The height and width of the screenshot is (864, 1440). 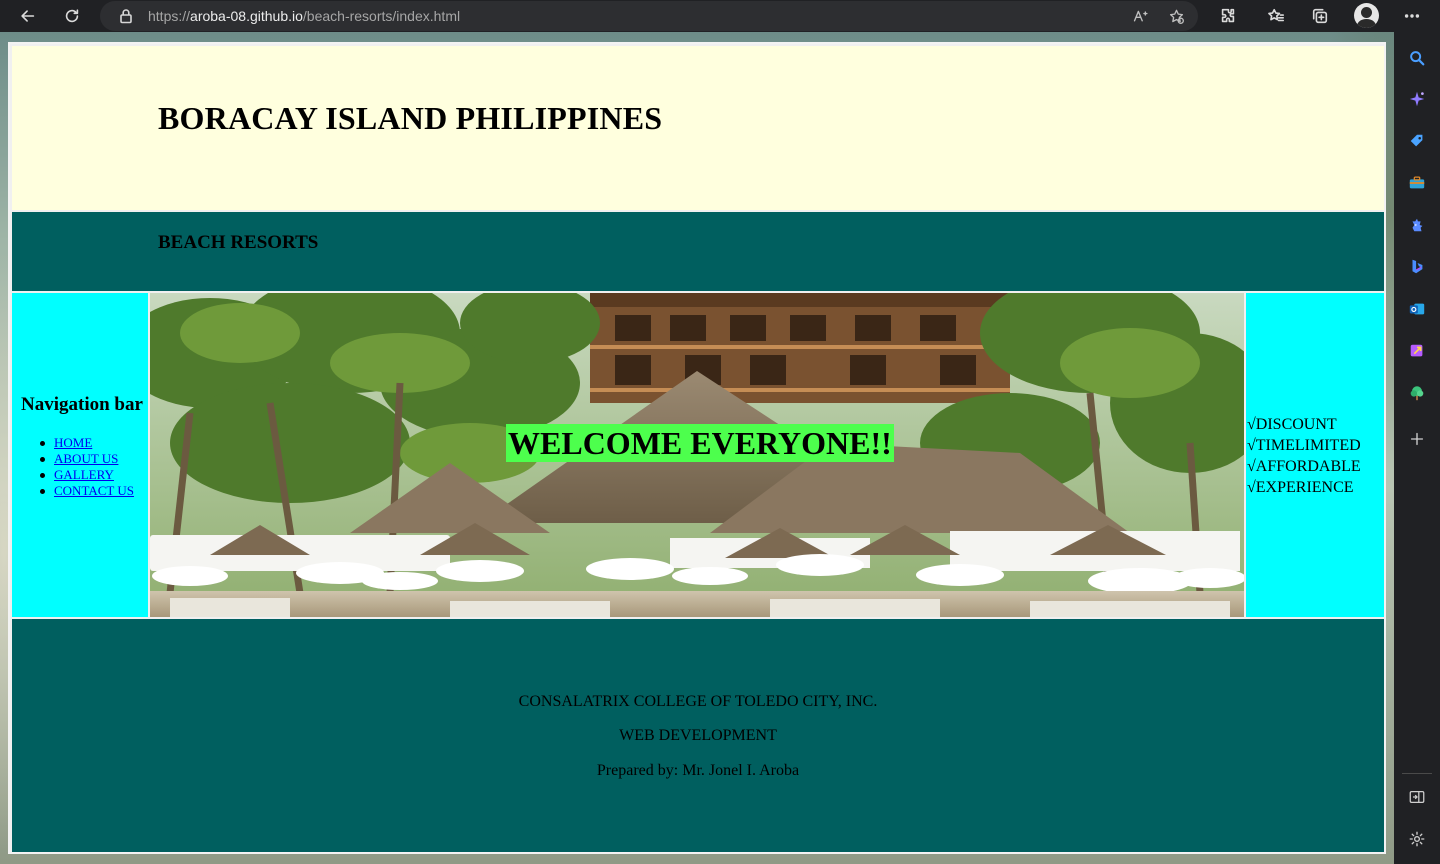 I want to click on games-icon, so click(x=1417, y=225).